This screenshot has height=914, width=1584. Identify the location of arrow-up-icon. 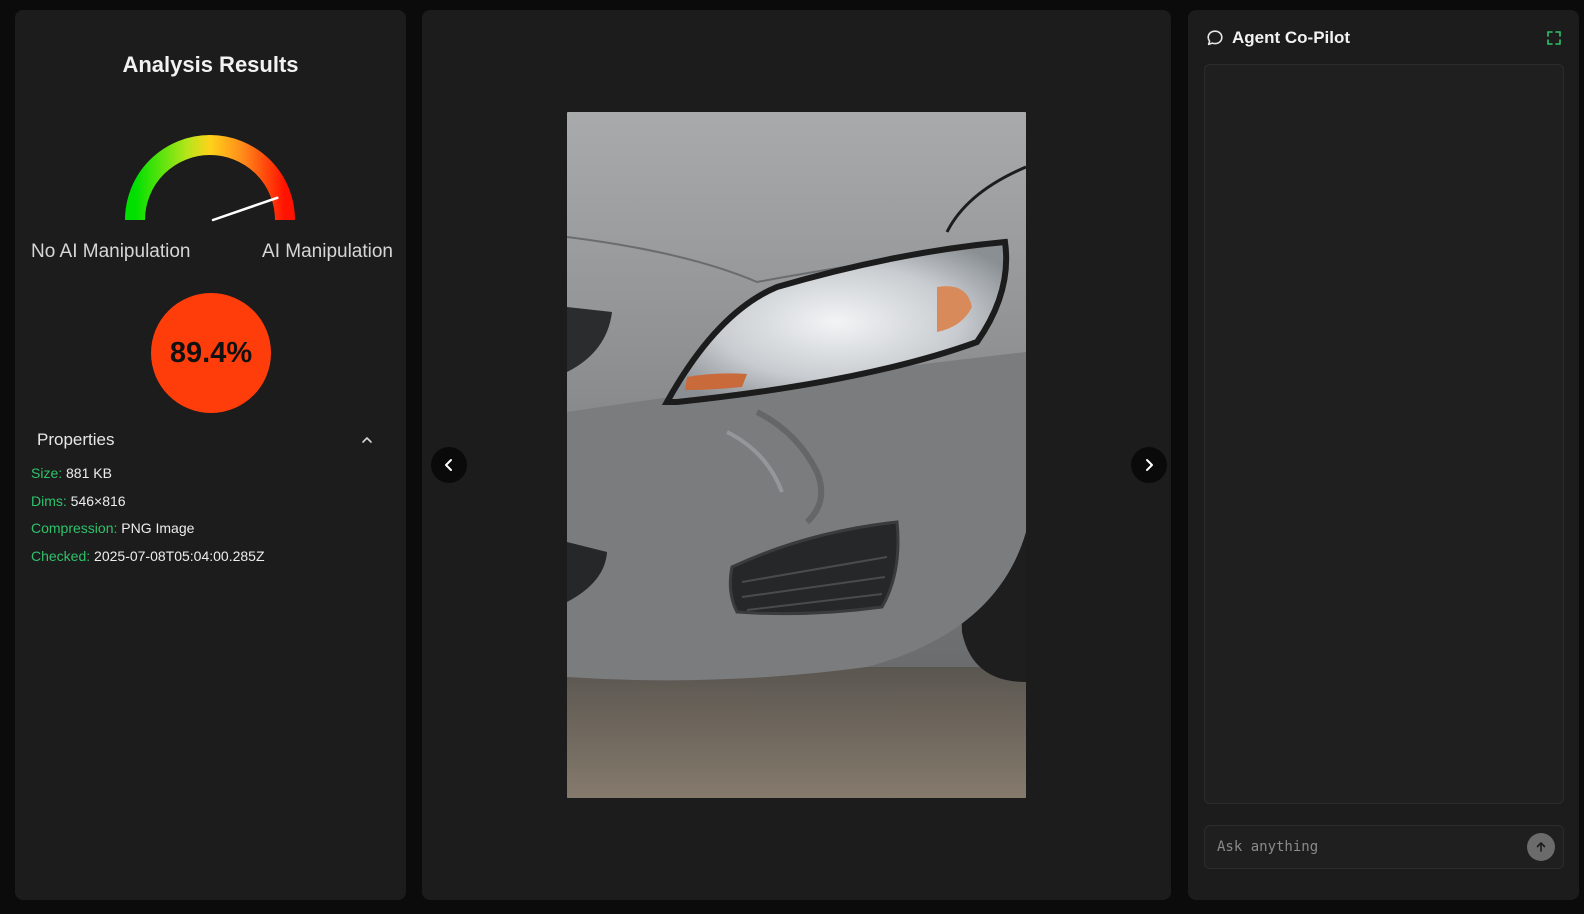
(1541, 847).